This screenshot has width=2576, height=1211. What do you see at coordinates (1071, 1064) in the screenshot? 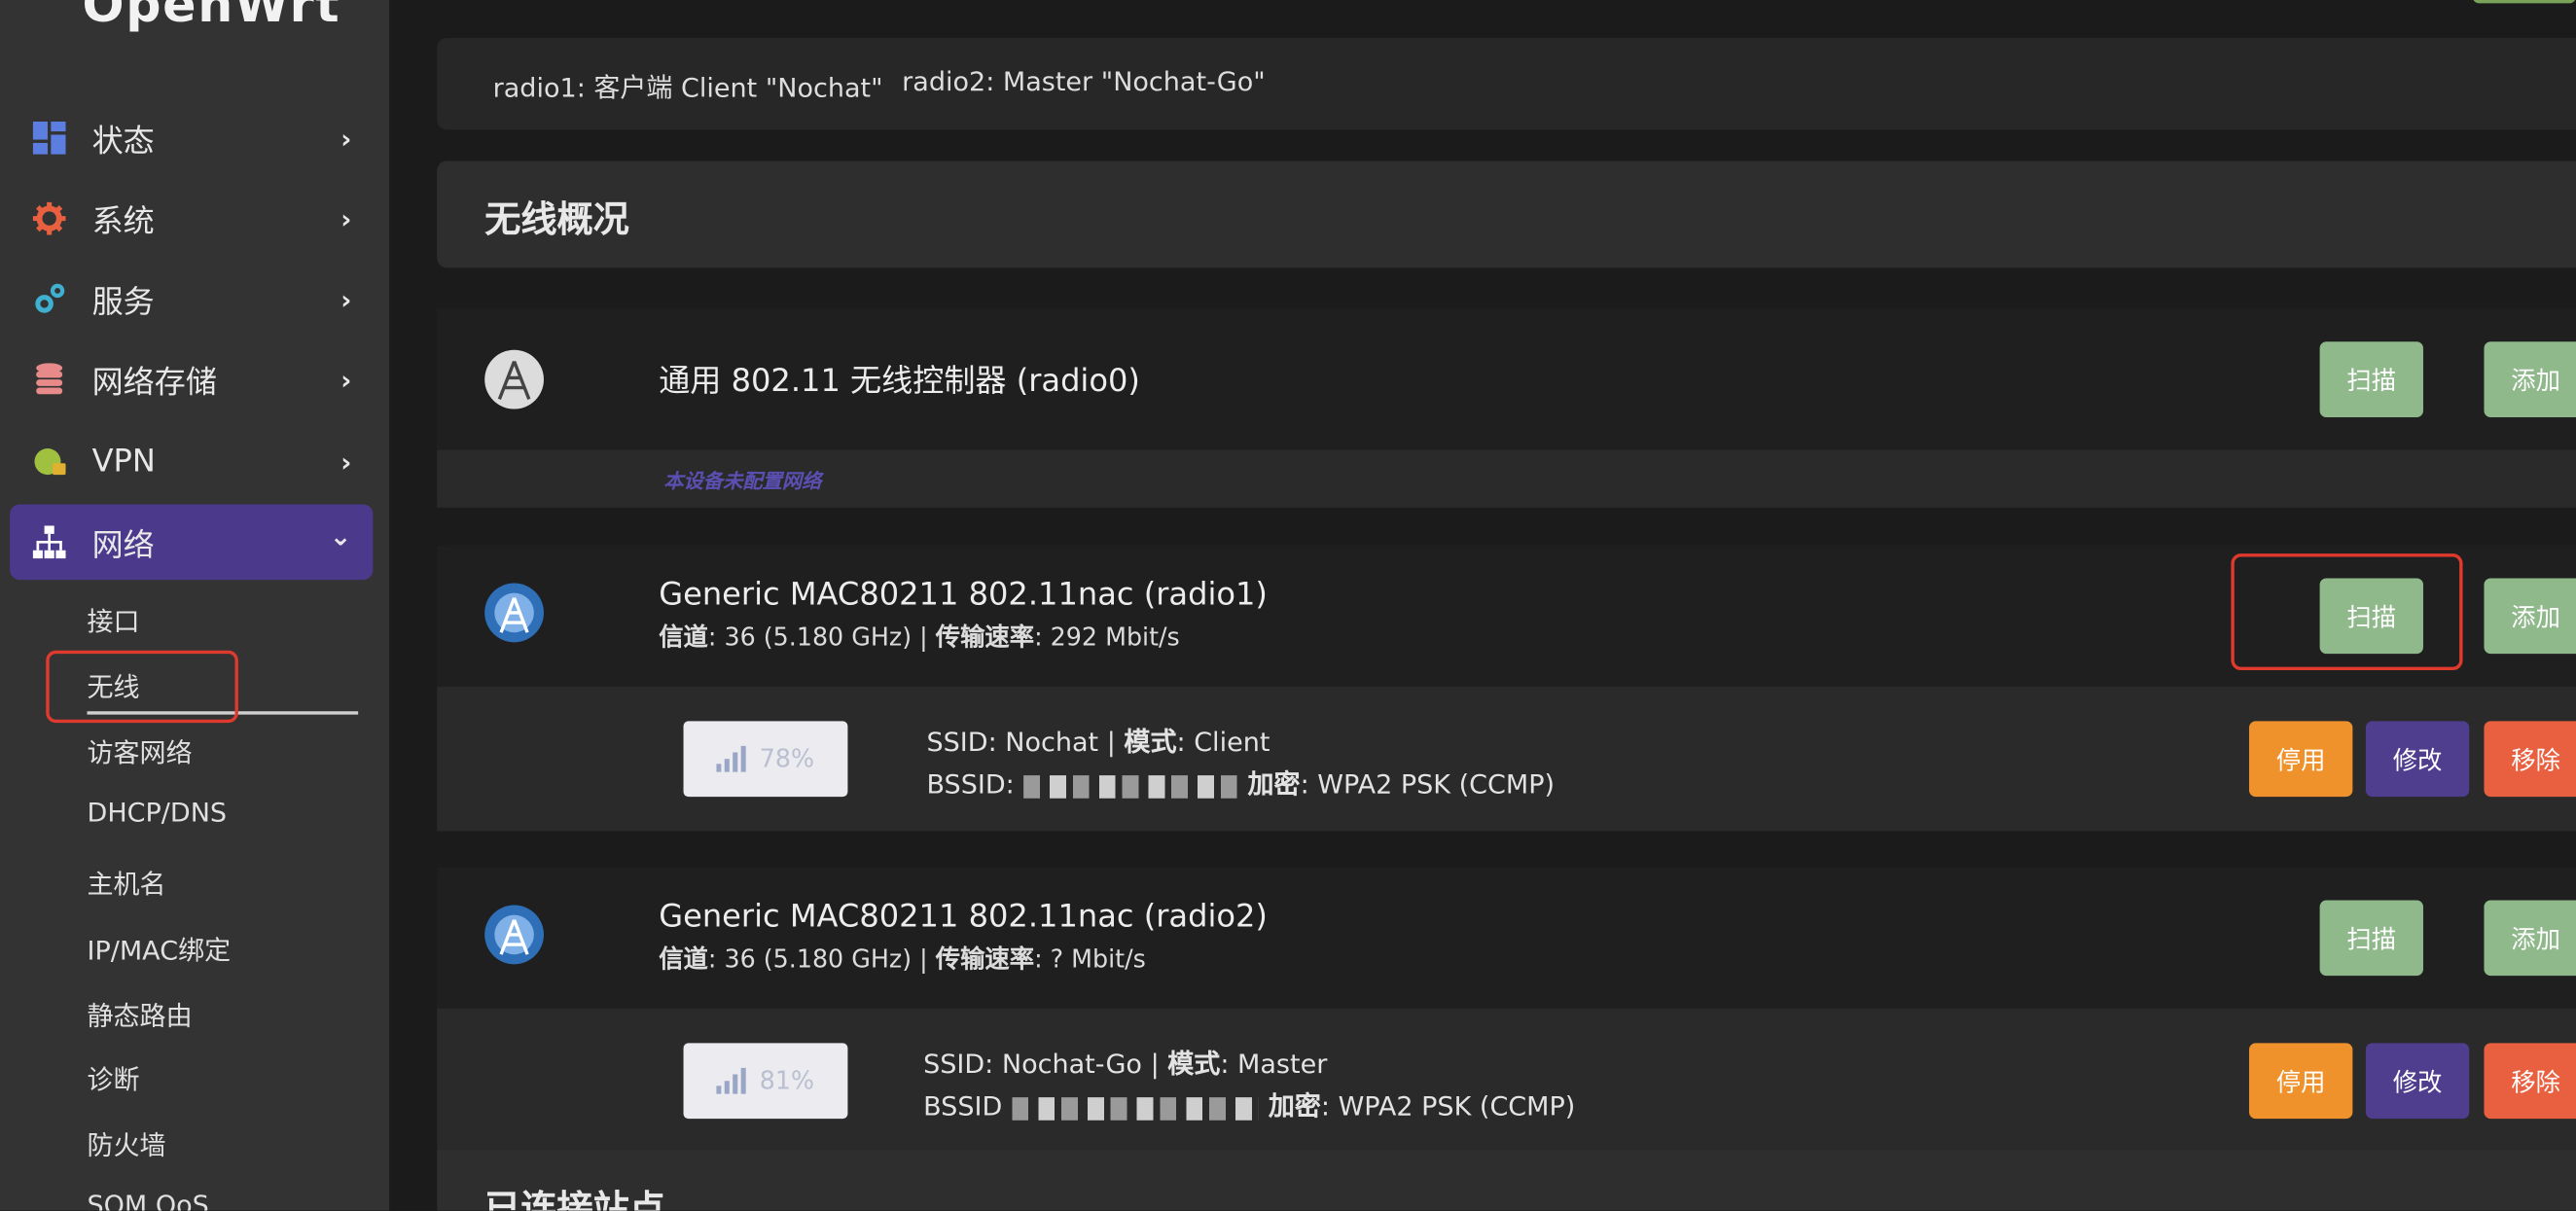
I see `ssid-value: Nochat-Go` at bounding box center [1071, 1064].